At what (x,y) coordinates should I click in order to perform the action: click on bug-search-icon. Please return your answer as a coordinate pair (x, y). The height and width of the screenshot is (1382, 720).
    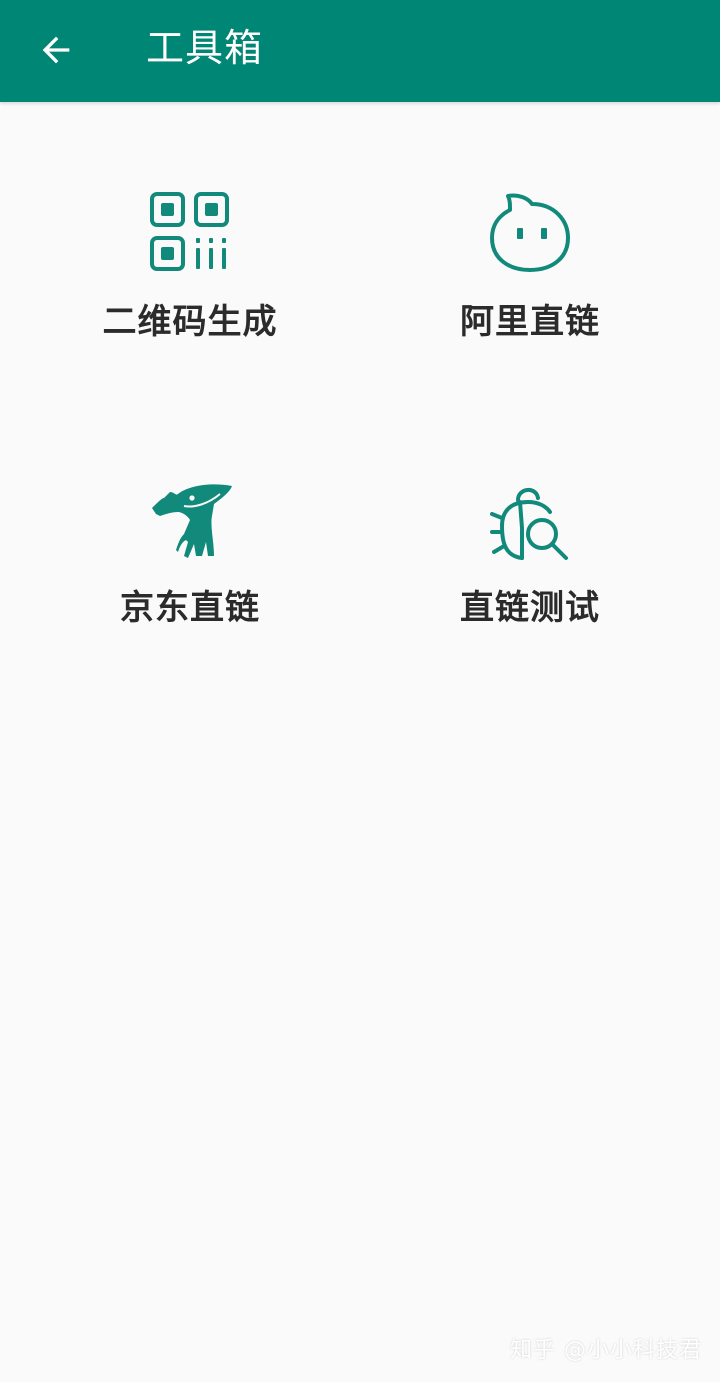
    Looking at the image, I should click on (529, 524).